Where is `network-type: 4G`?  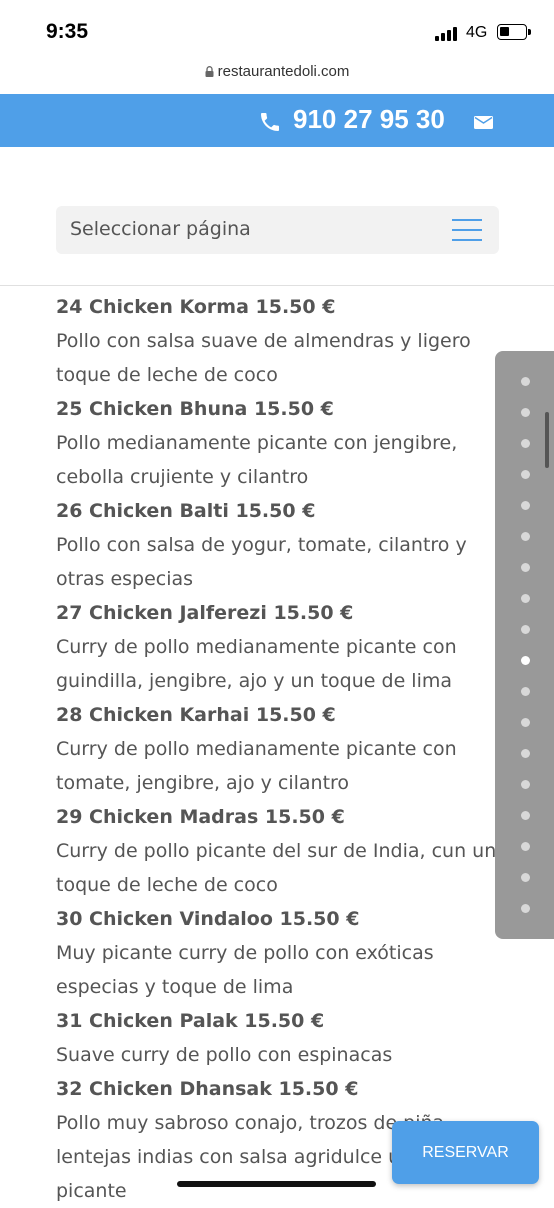 network-type: 4G is located at coordinates (477, 32).